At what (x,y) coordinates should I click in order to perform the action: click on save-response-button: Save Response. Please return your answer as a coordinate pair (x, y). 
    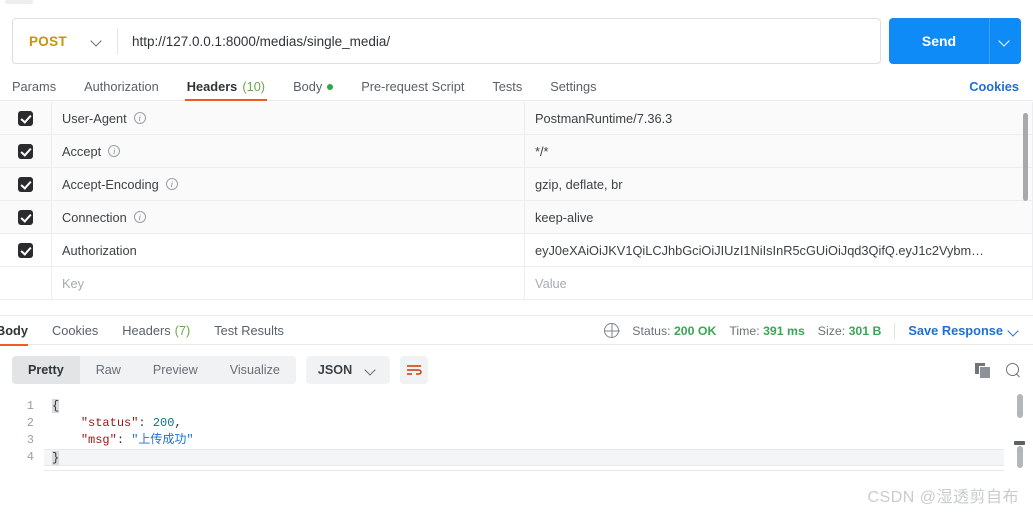
    Looking at the image, I should click on (964, 330).